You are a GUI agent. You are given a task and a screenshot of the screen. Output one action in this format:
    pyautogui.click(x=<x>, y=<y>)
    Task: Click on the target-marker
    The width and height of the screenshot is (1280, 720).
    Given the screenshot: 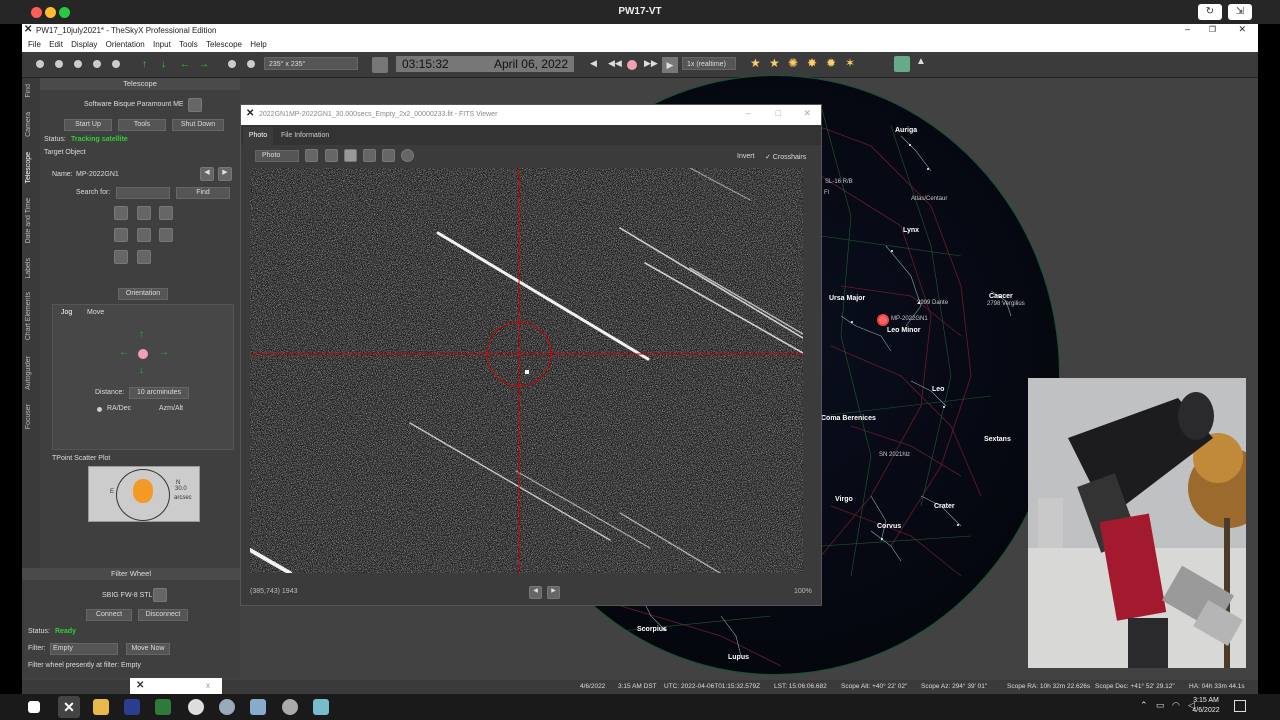 What is the action you would take?
    pyautogui.click(x=883, y=320)
    